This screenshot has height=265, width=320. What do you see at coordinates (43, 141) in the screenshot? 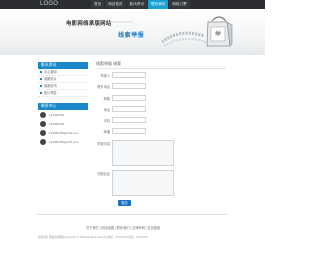
I see `mail-icon` at bounding box center [43, 141].